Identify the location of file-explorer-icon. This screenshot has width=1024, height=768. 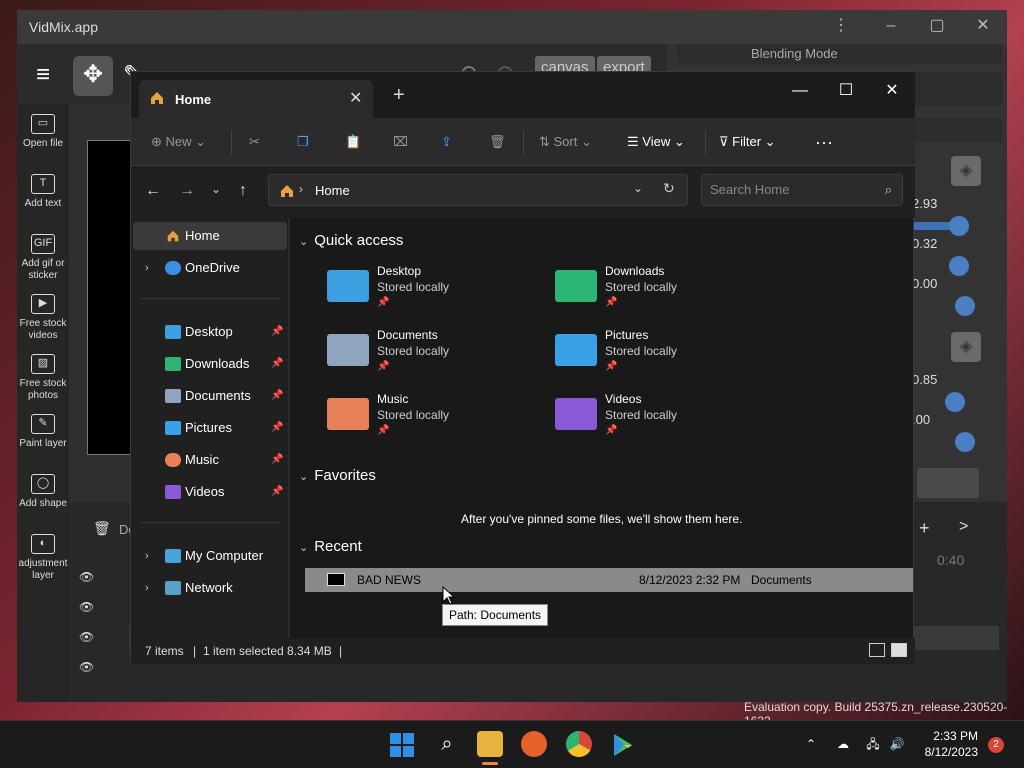
(490, 744).